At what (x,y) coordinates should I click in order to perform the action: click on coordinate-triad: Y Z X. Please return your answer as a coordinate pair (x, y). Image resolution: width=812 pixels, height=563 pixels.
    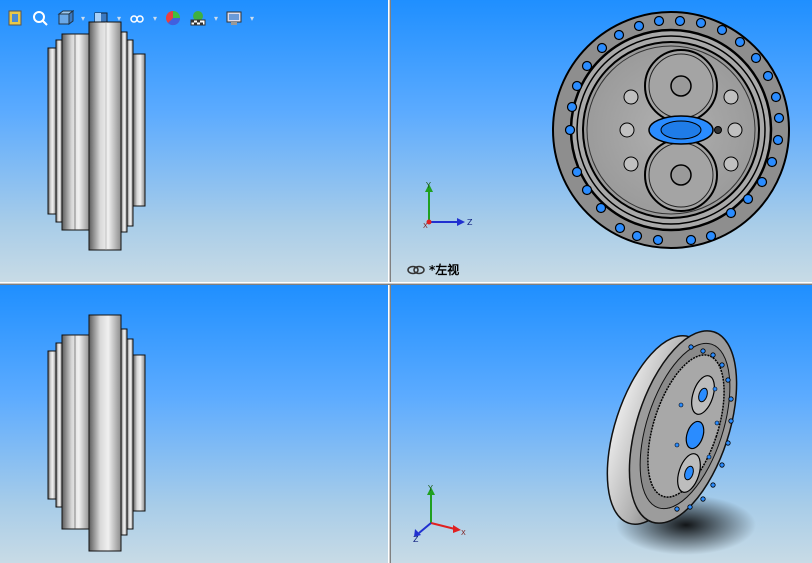
    Looking at the image, I should click on (448, 205).